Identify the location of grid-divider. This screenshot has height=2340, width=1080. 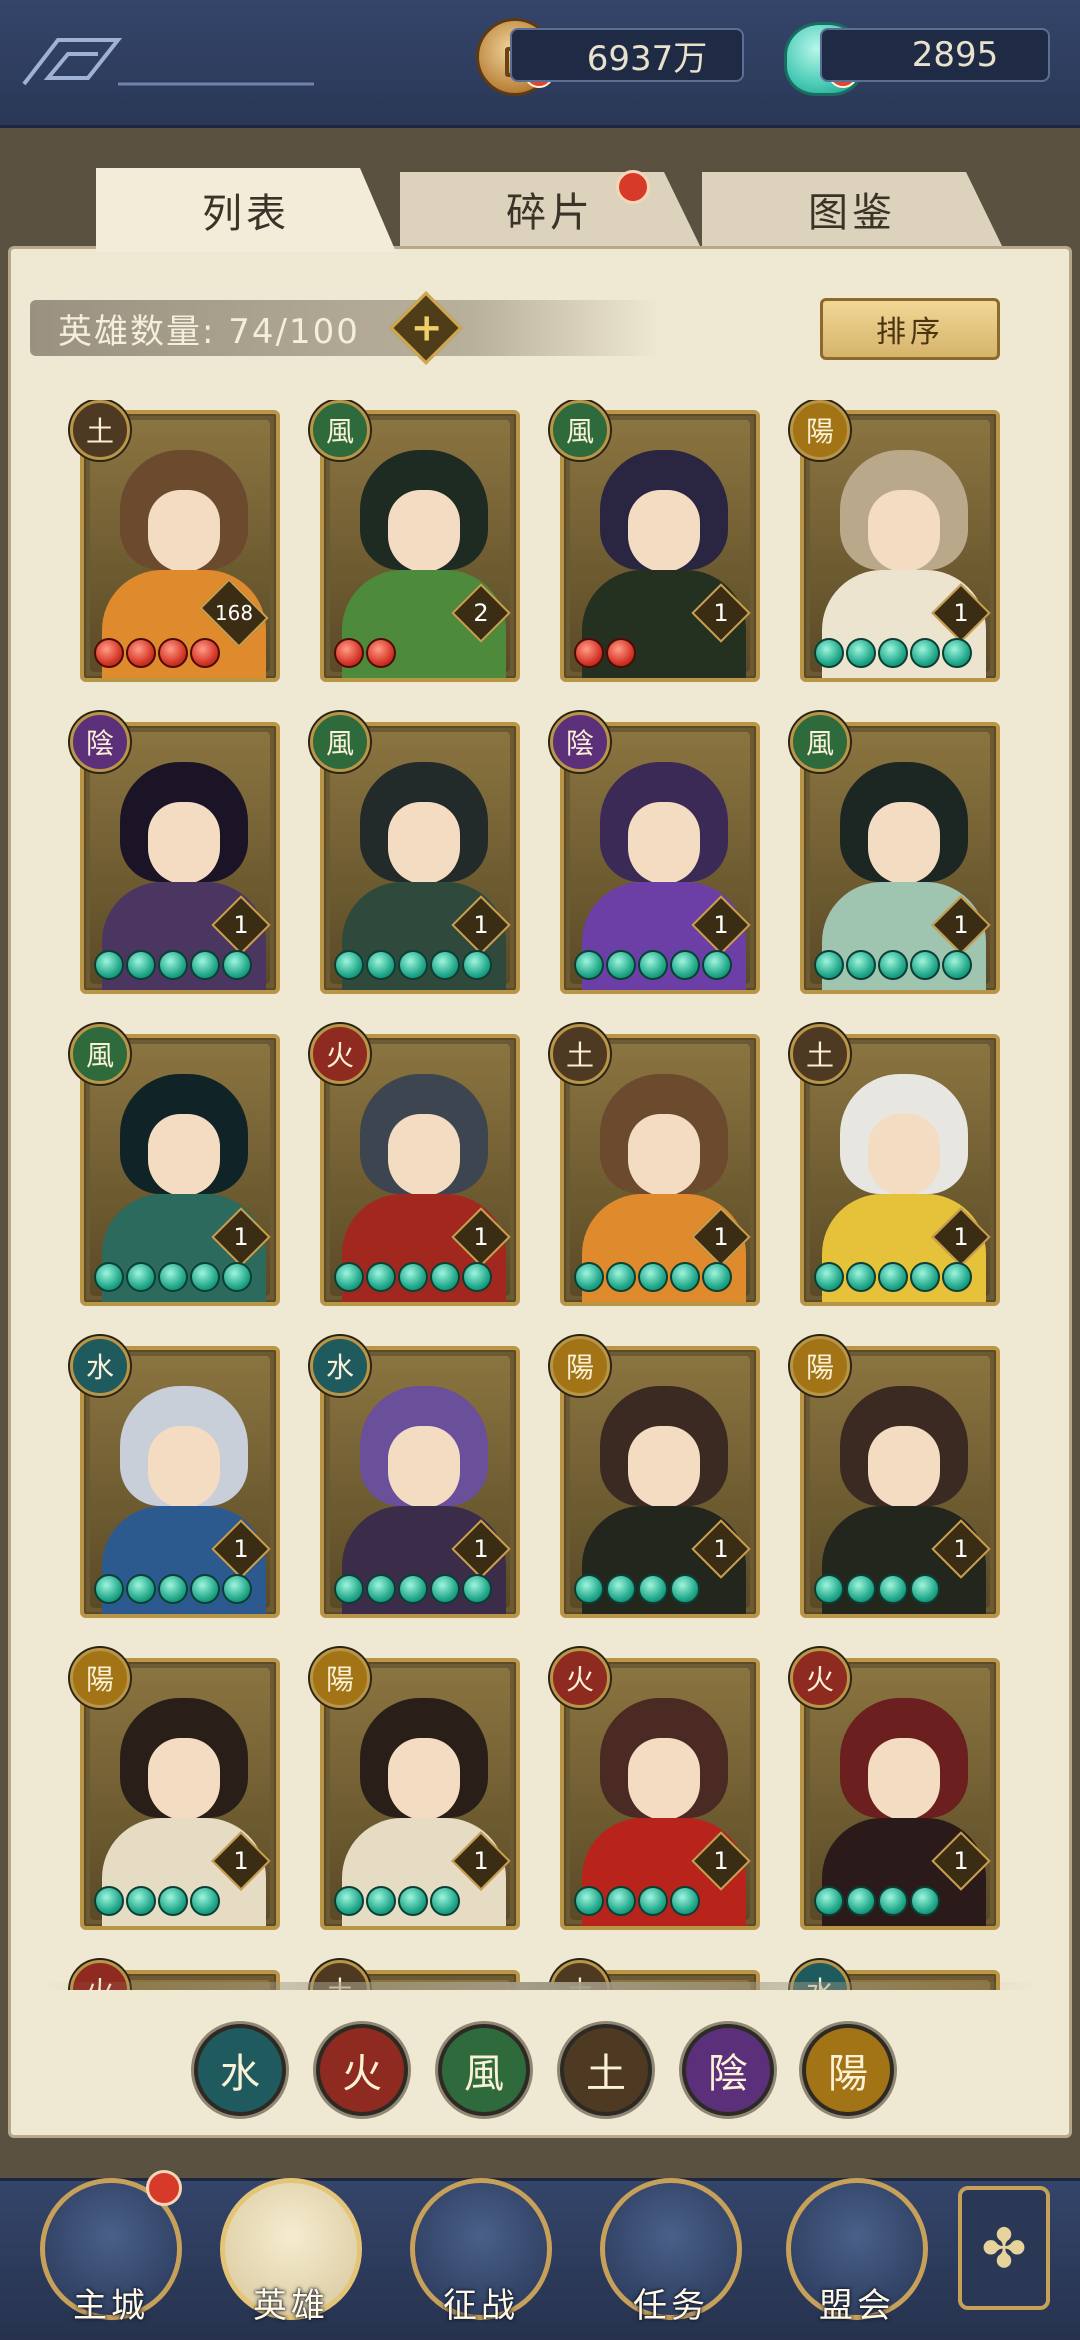
(540, 1986).